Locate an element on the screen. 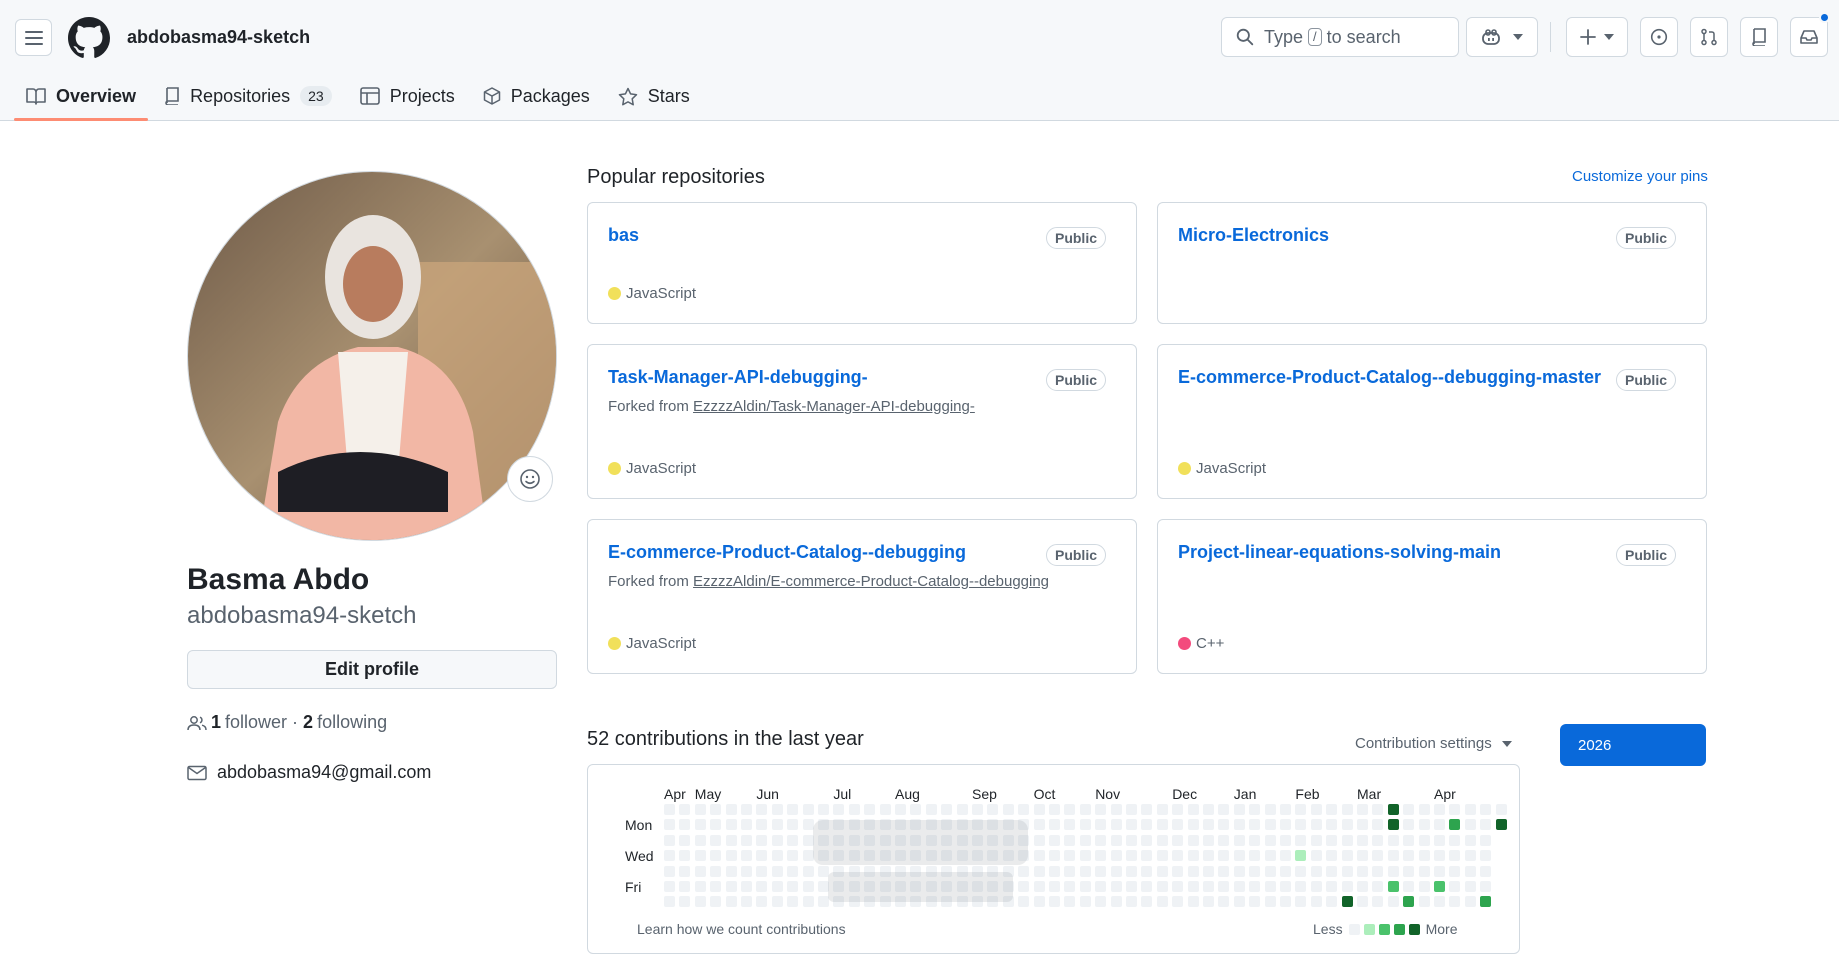 The width and height of the screenshot is (1839, 954). header-username: abdobasma94-sketch is located at coordinates (218, 37).